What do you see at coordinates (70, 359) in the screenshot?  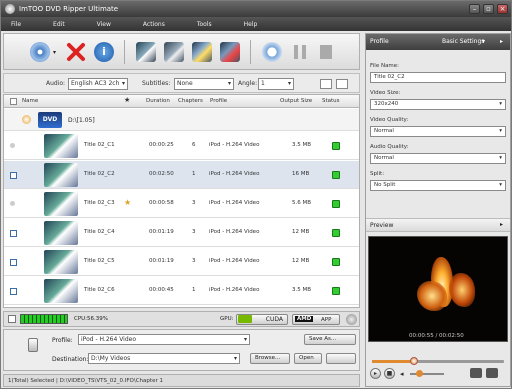 I see `destination-label: Destination:` at bounding box center [70, 359].